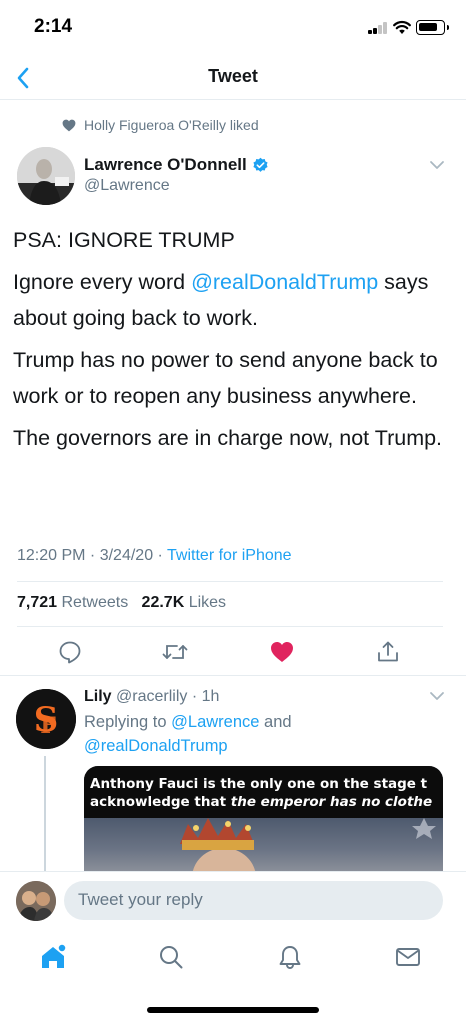  Describe the element at coordinates (253, 900) in the screenshot. I see `reply-input: Tweet your reply` at that location.